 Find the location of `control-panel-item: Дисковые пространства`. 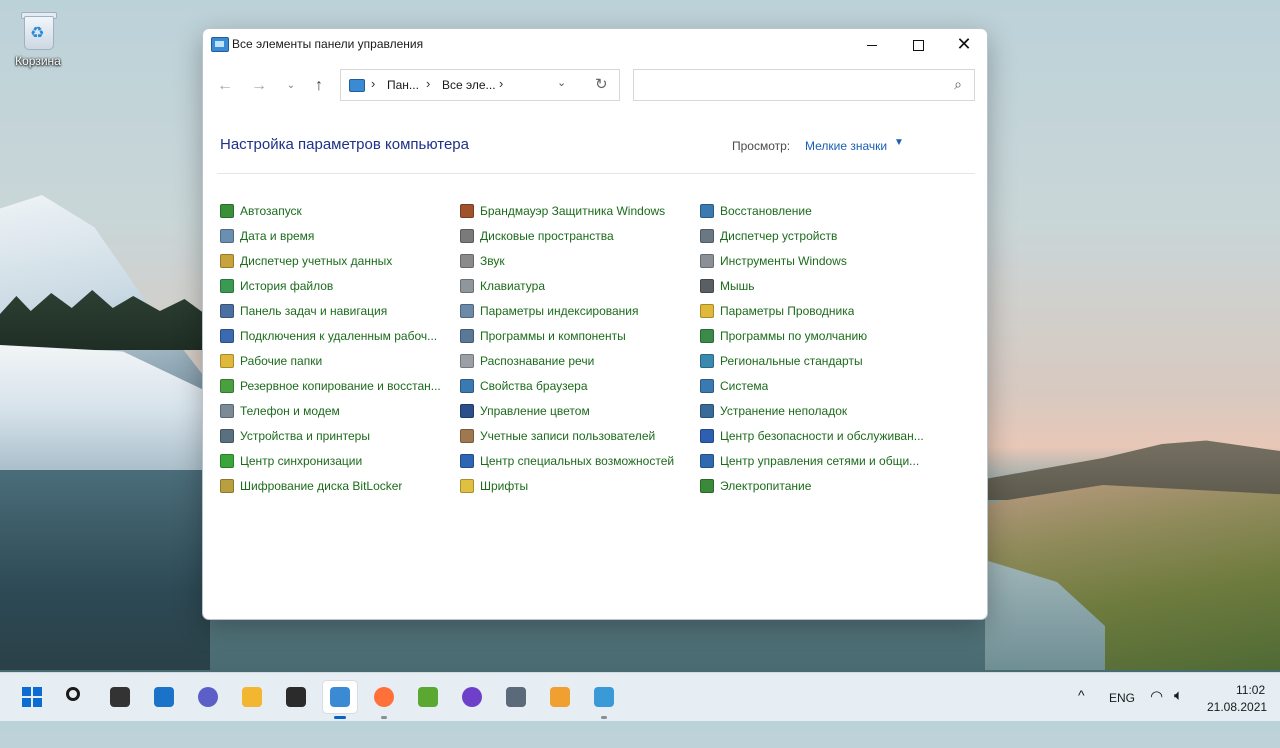

control-panel-item: Дисковые пространства is located at coordinates (577, 238).